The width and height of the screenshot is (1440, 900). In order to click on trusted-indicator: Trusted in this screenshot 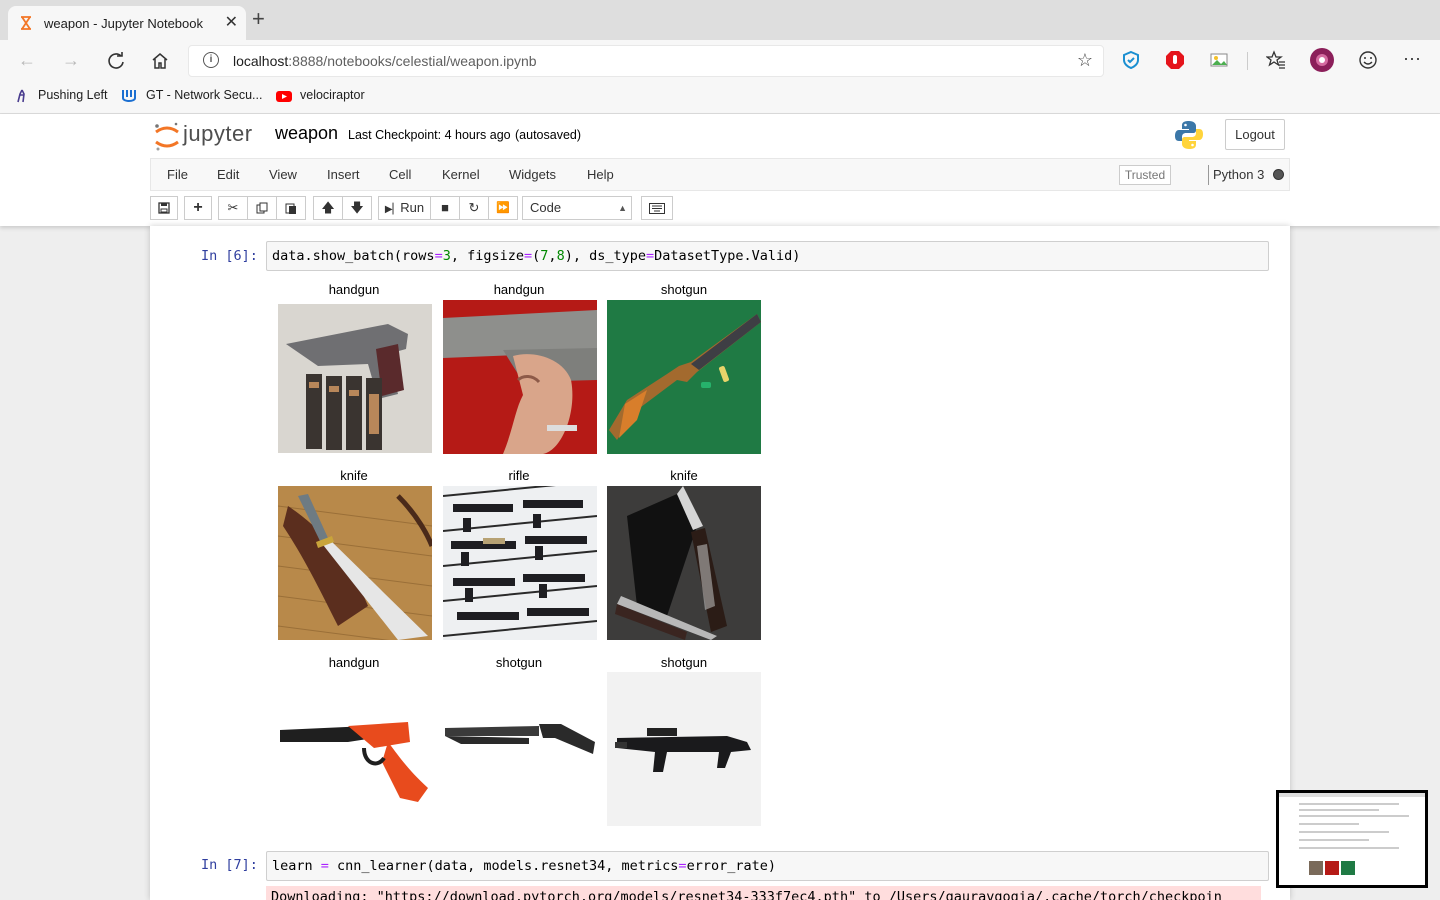, I will do `click(1145, 175)`.